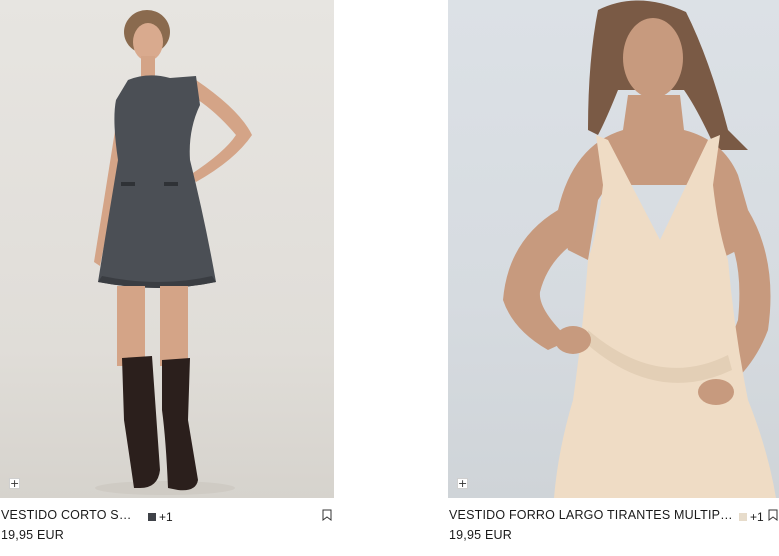  What do you see at coordinates (71, 515) in the screenshot?
I see `product-name: VESTIDO CORTO SOFT` at bounding box center [71, 515].